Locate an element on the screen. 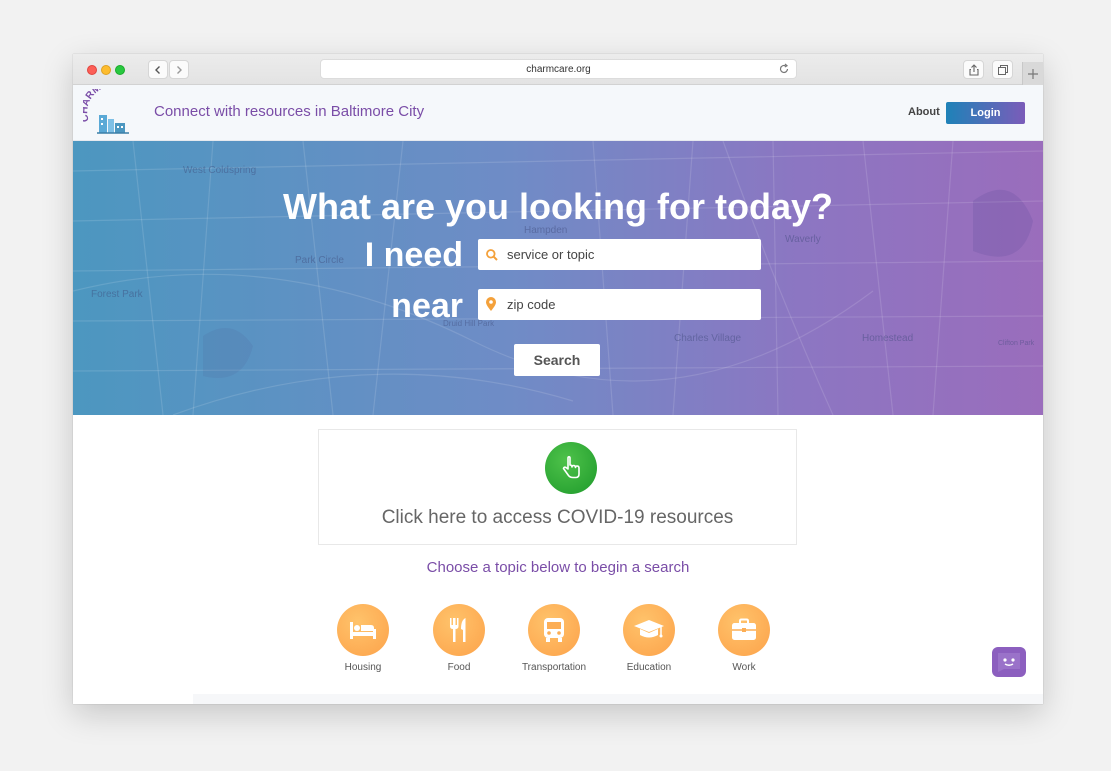  service-input-placeholder: service or topic is located at coordinates (551, 254).